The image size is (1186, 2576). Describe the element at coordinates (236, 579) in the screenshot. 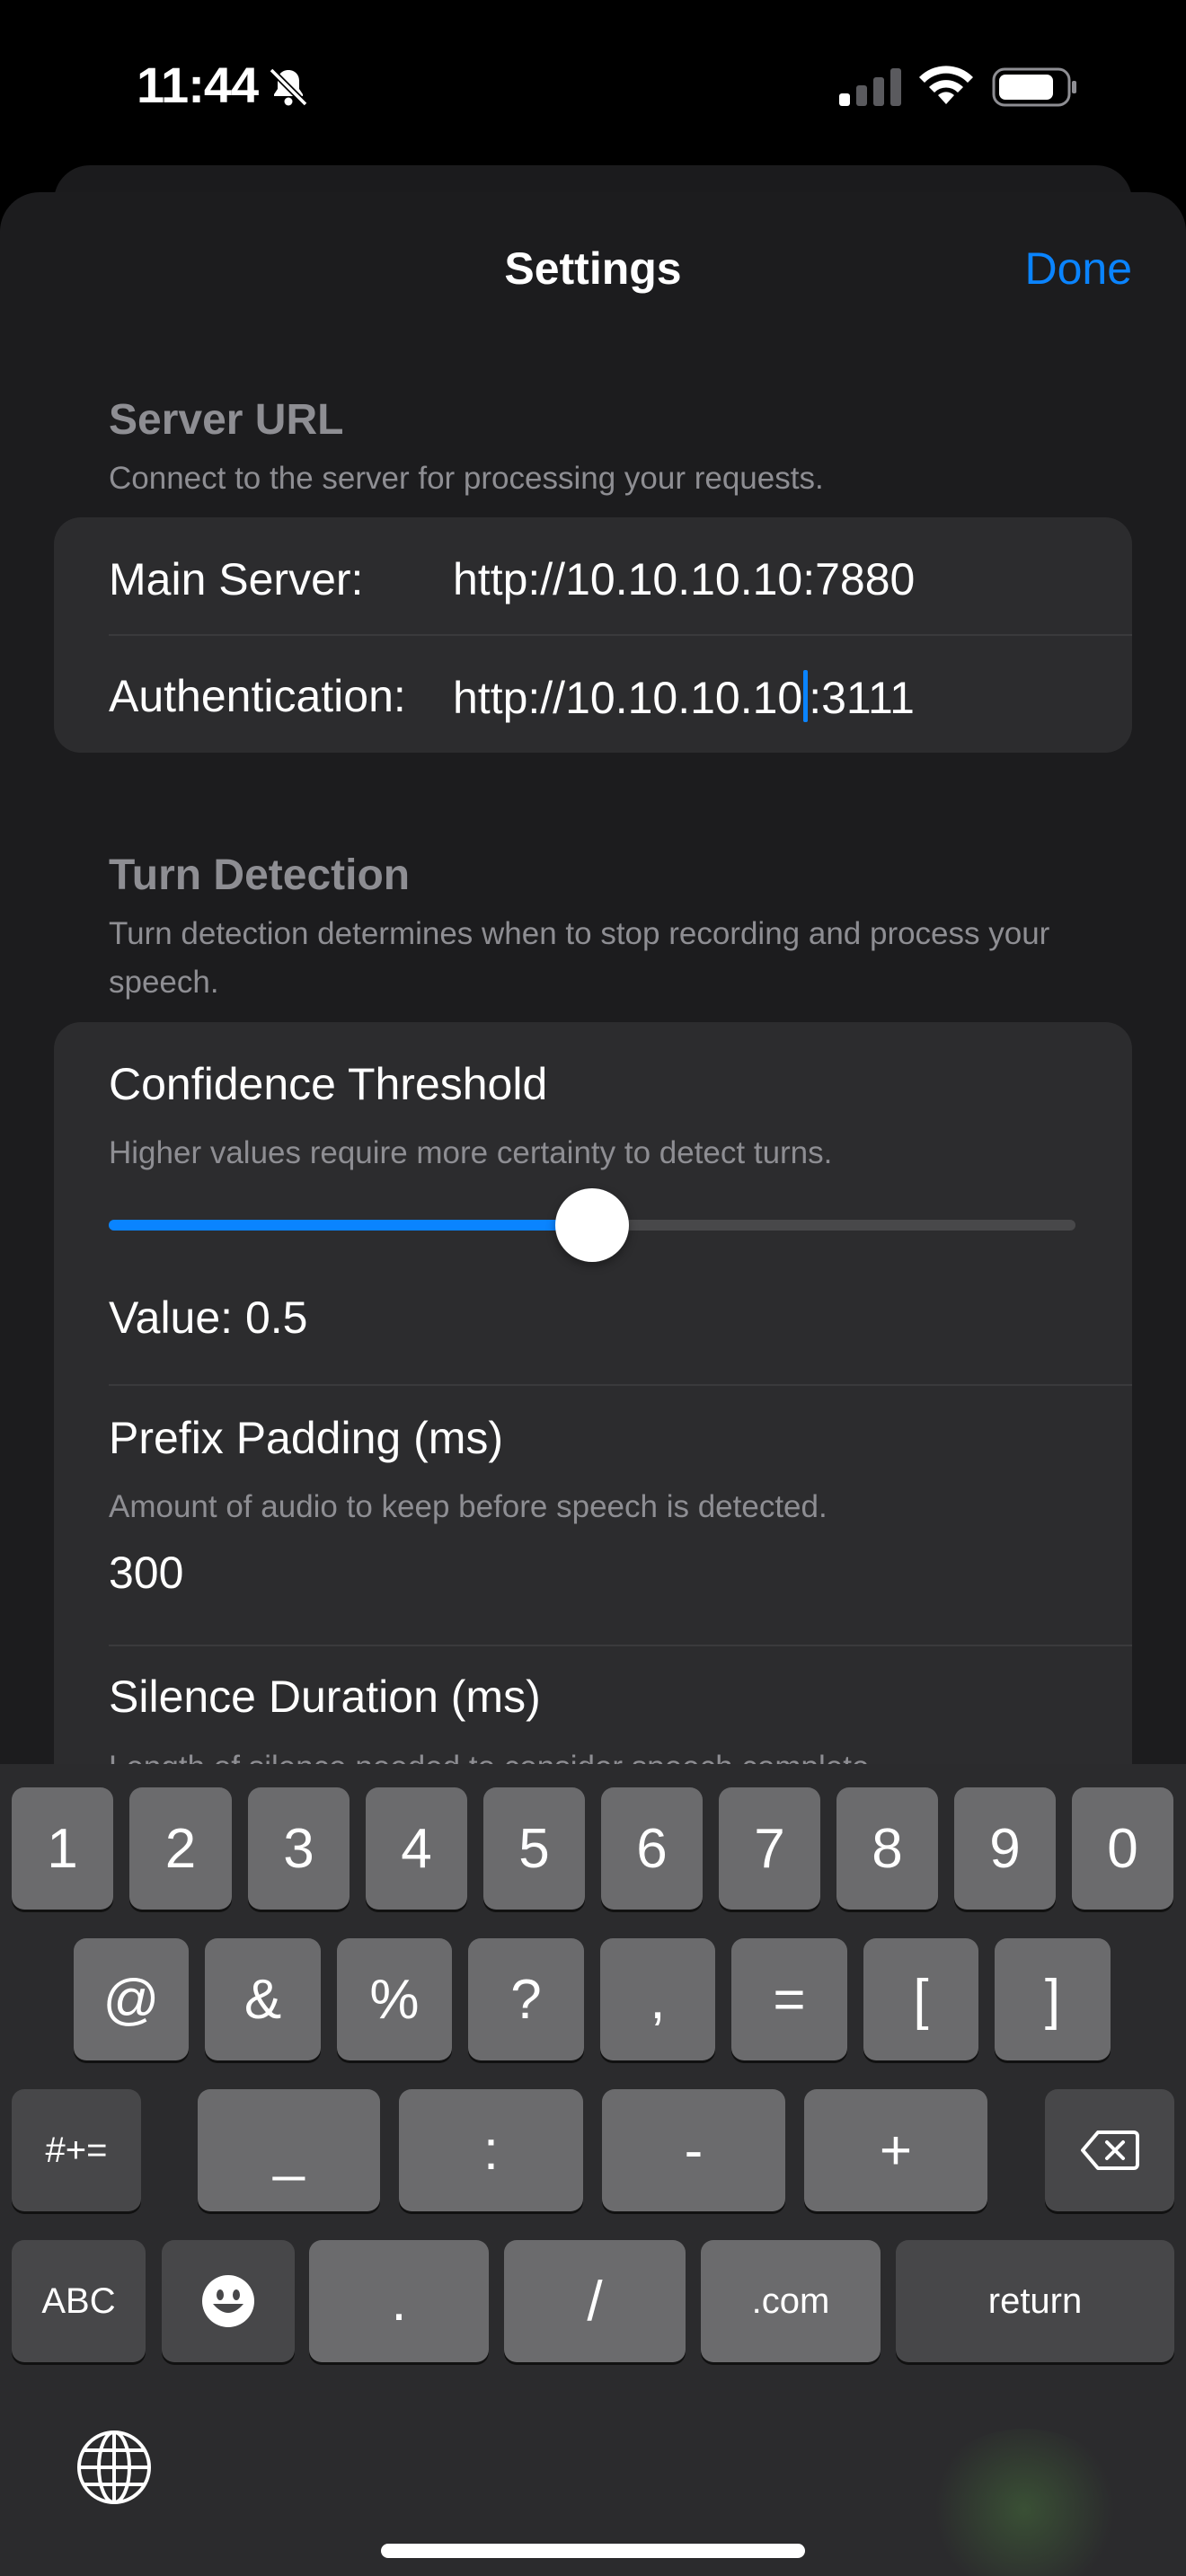

I see `main-server-label: Main Server:` at that location.